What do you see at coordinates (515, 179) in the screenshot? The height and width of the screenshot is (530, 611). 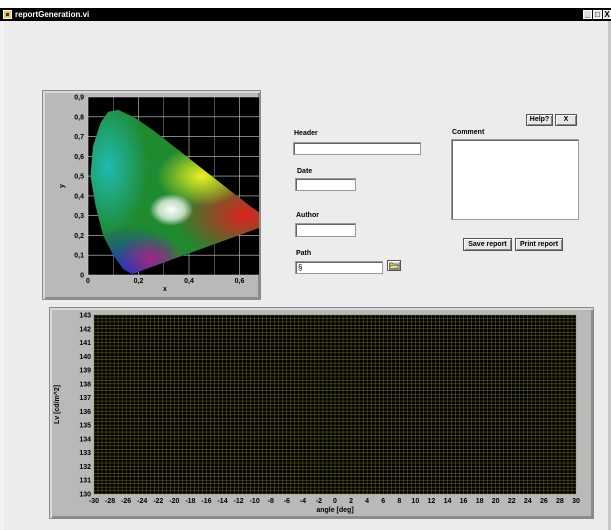 I see `comment-textarea` at bounding box center [515, 179].